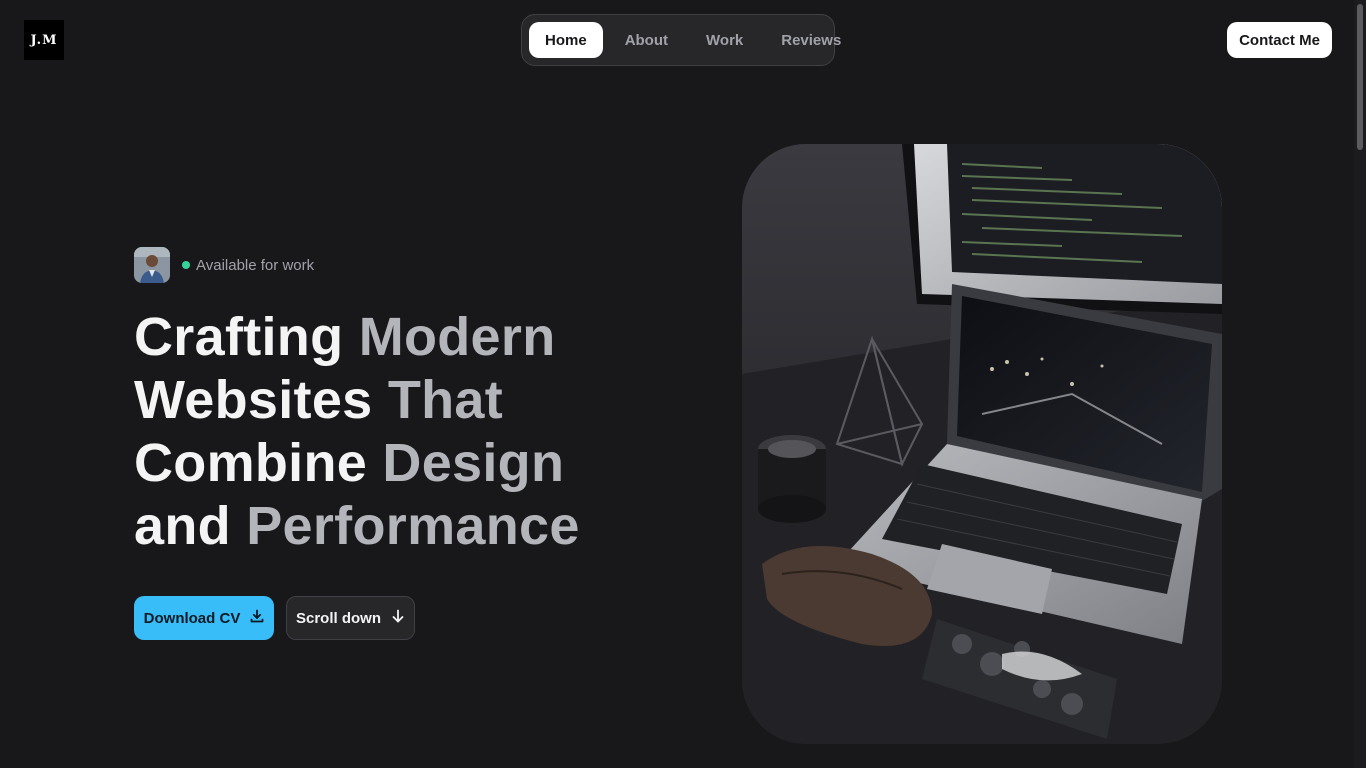 This screenshot has height=768, width=1366. I want to click on logo-text: J.M, so click(44, 40).